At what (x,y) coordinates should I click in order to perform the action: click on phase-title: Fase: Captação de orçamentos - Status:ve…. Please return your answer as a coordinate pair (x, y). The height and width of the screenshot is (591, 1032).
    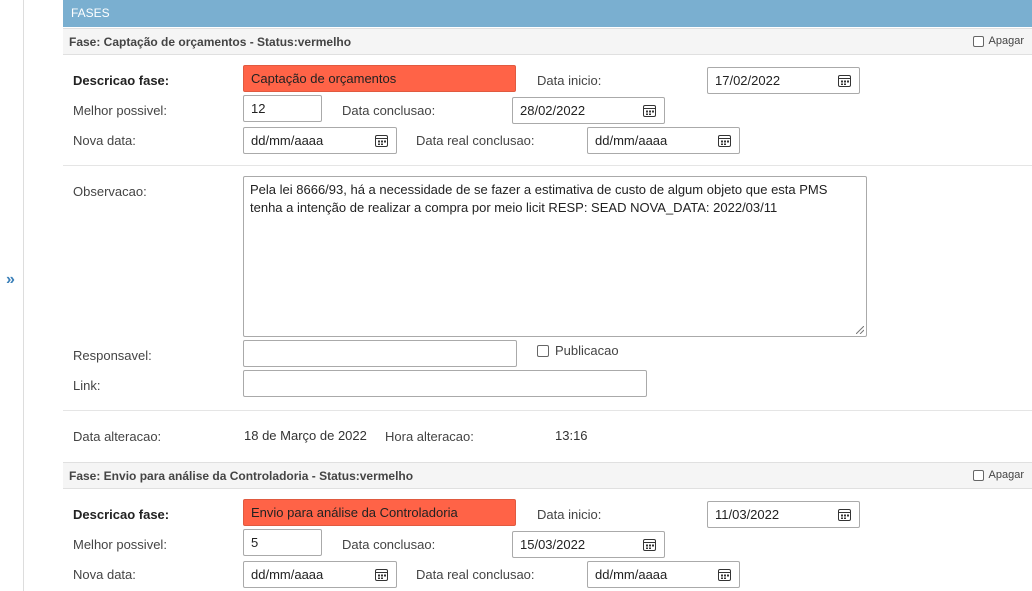
    Looking at the image, I should click on (210, 42).